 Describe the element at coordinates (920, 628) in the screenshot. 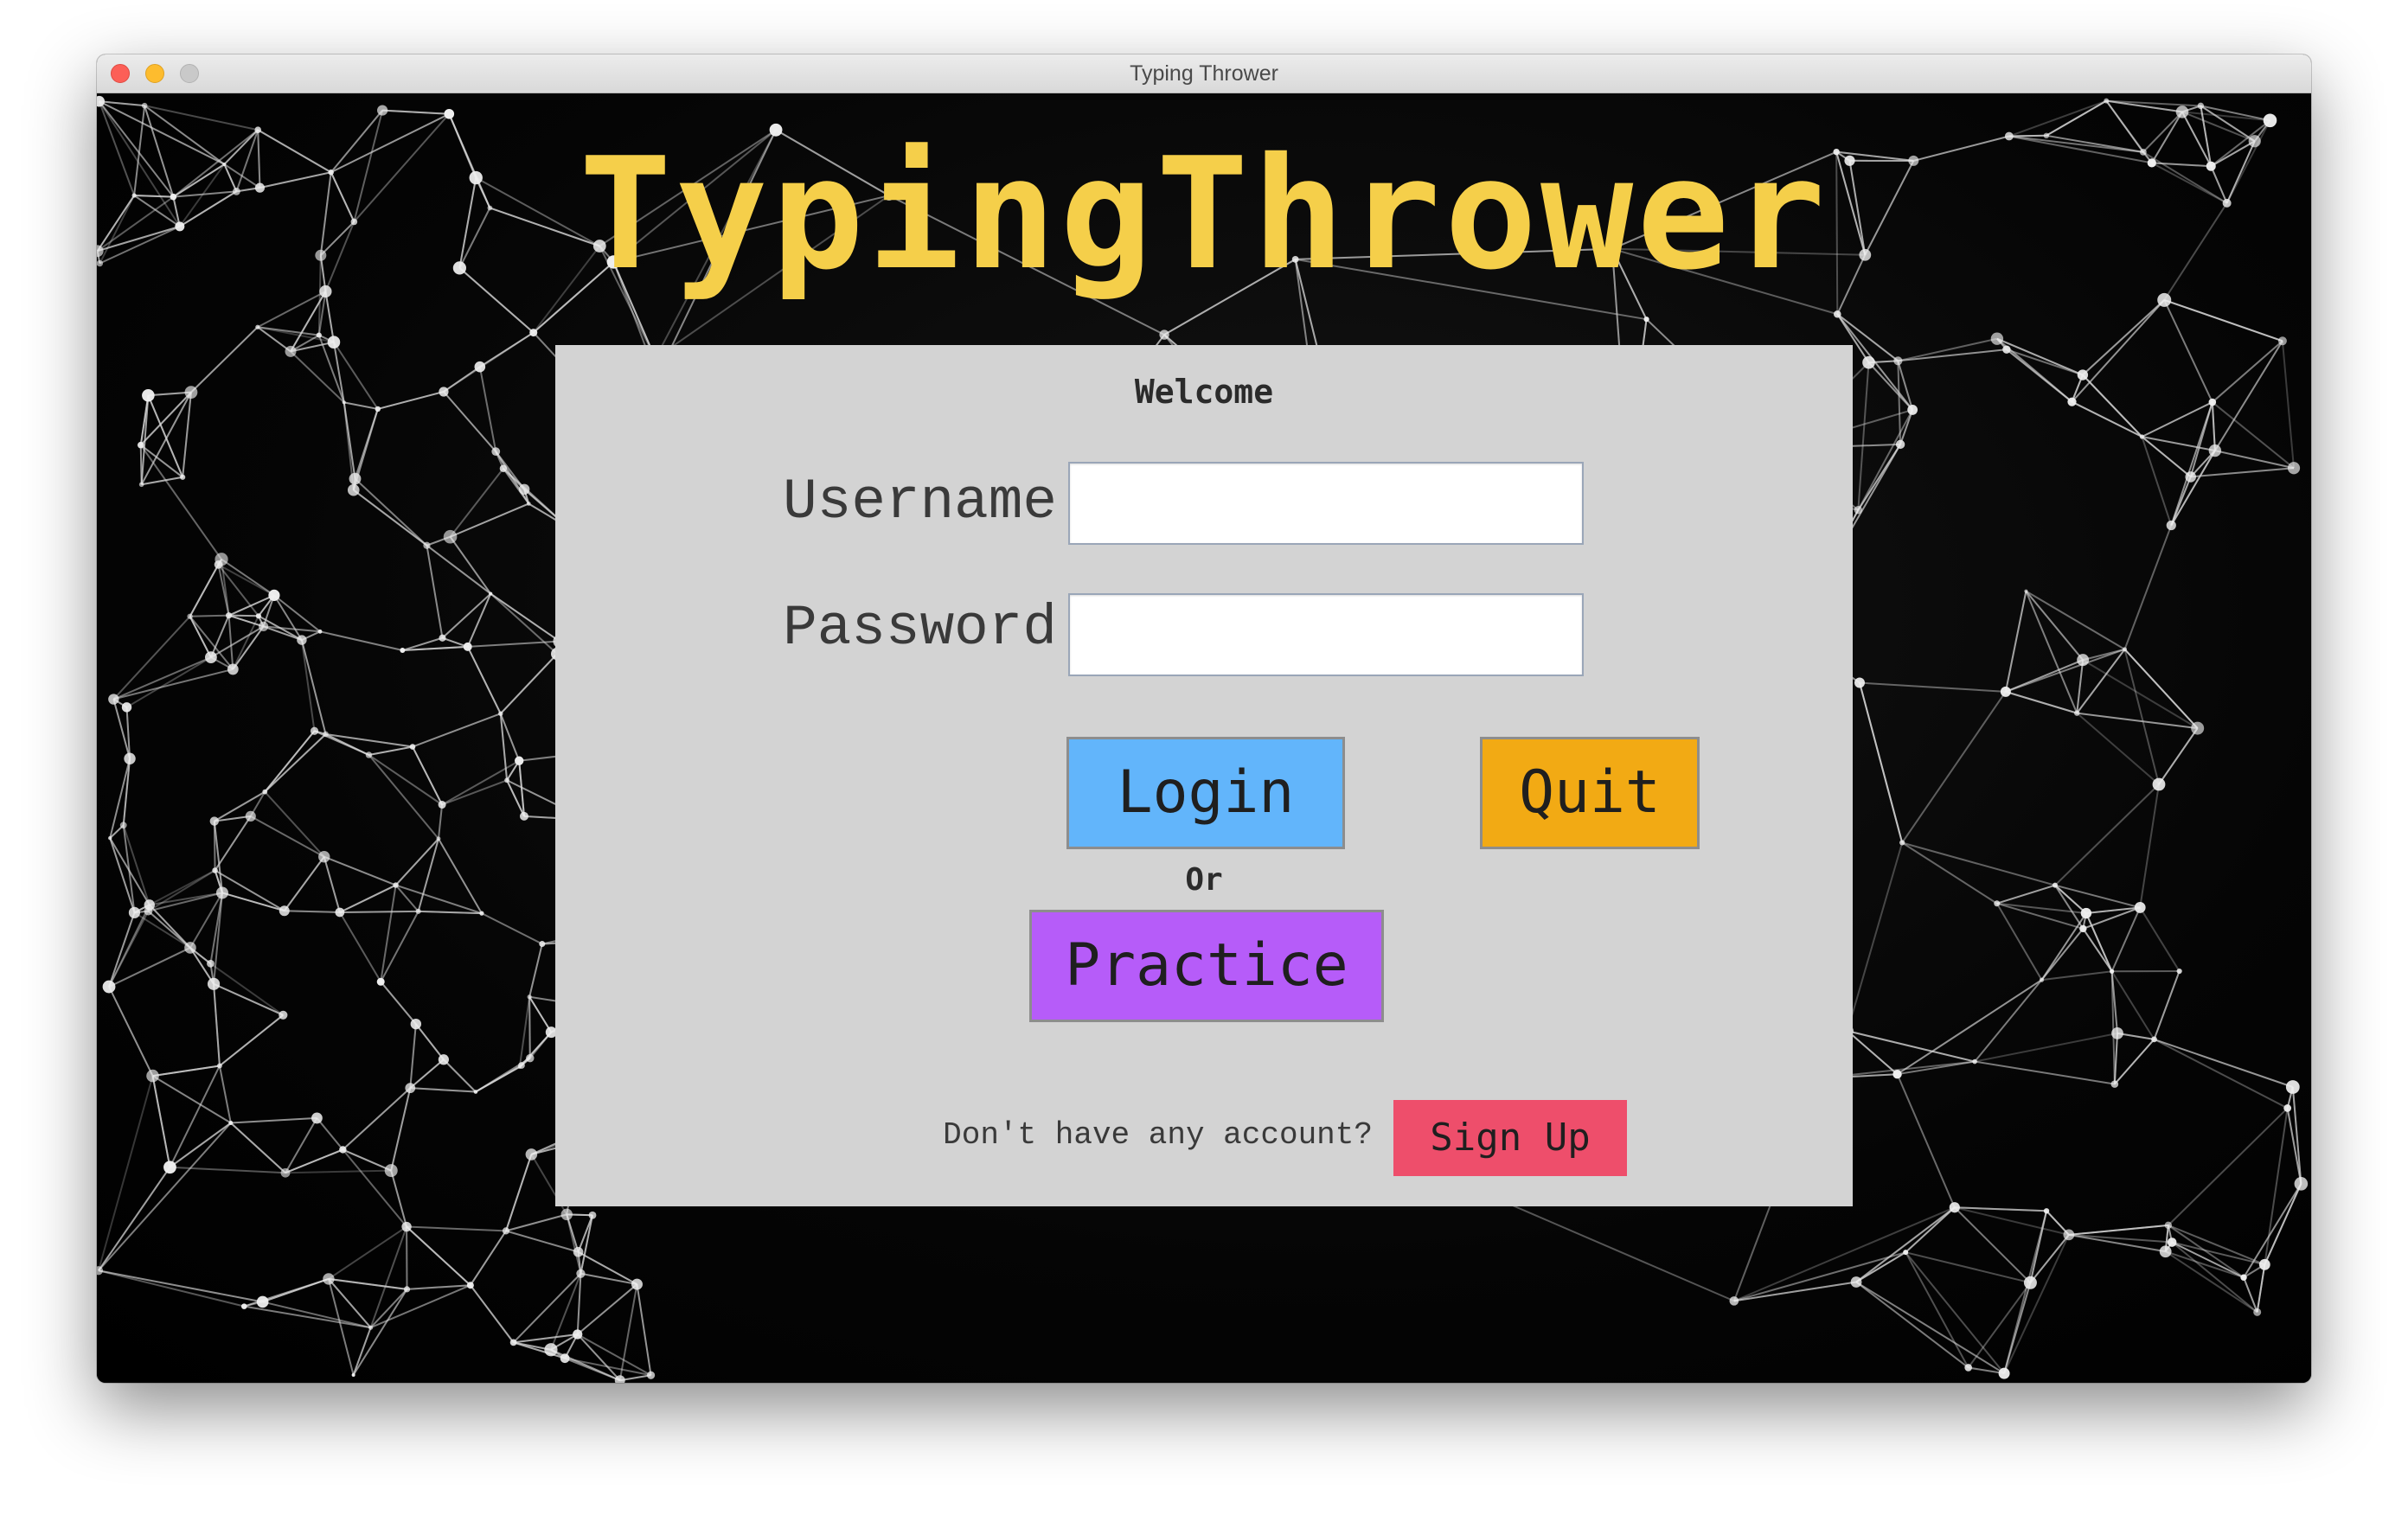

I see `password-label: Password` at that location.